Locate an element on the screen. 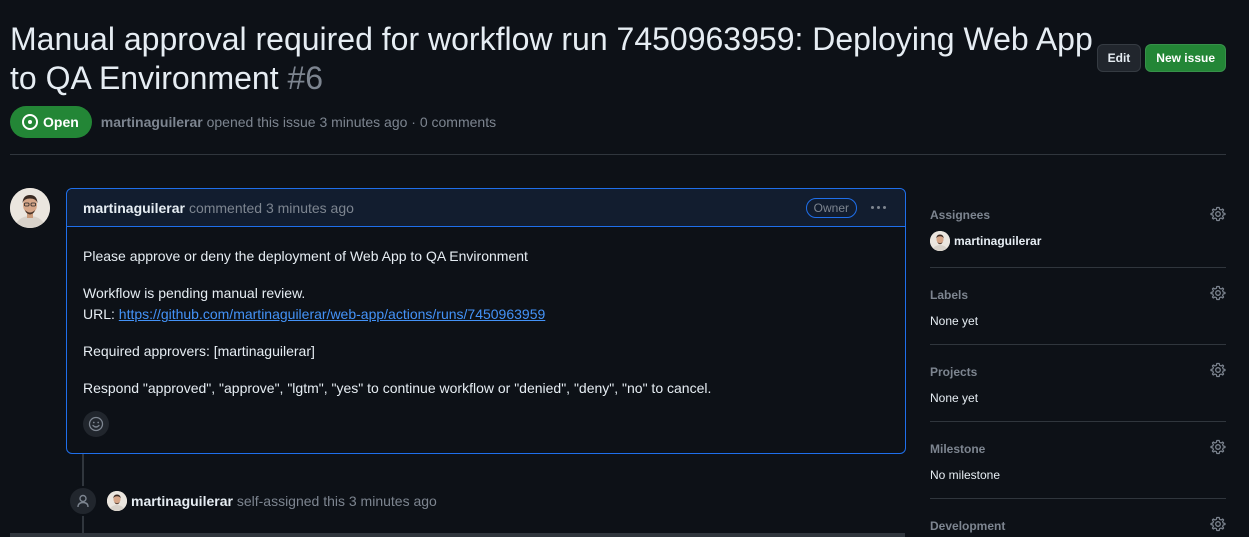 This screenshot has height=537, width=1249. status-badge: Open is located at coordinates (51, 122).